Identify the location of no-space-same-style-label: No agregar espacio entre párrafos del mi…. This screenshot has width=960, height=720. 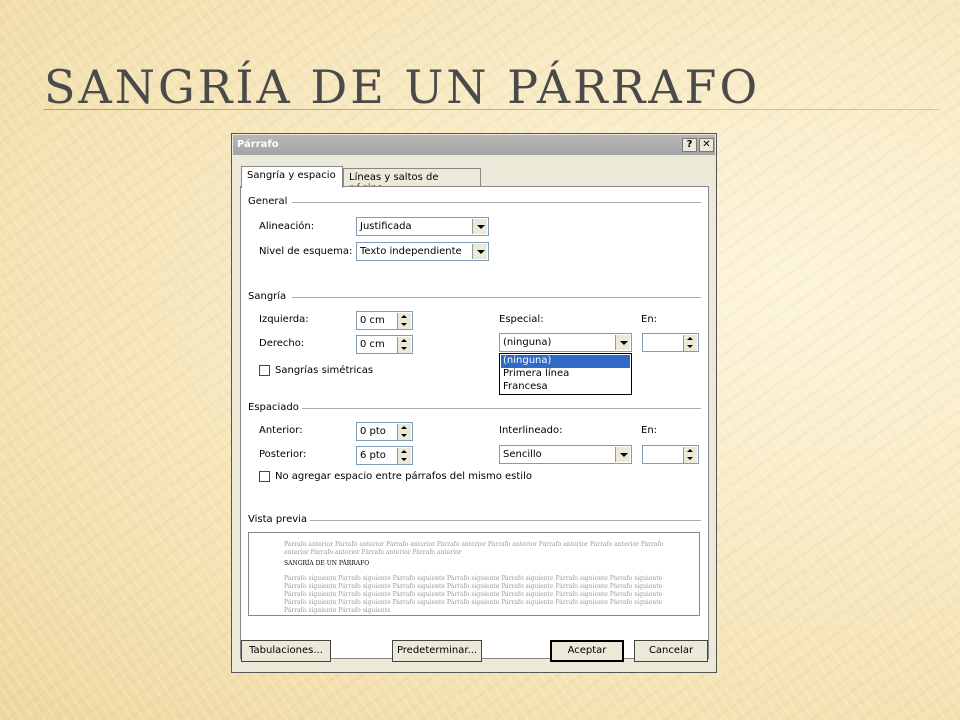
(403, 476).